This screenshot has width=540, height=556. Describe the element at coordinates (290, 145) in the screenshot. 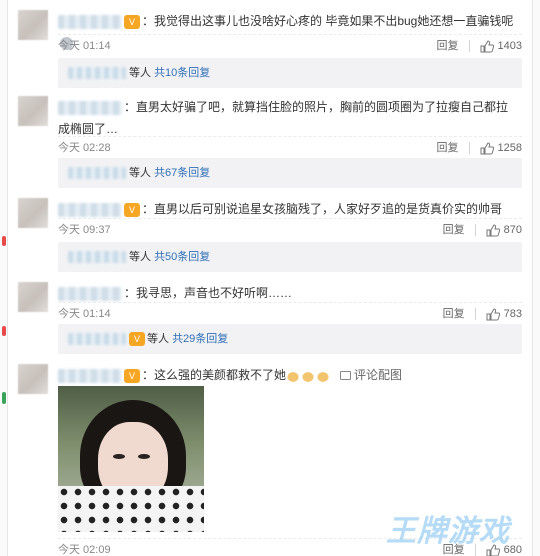

I see `comment-meta: 今天 02:28 回复 1258` at that location.